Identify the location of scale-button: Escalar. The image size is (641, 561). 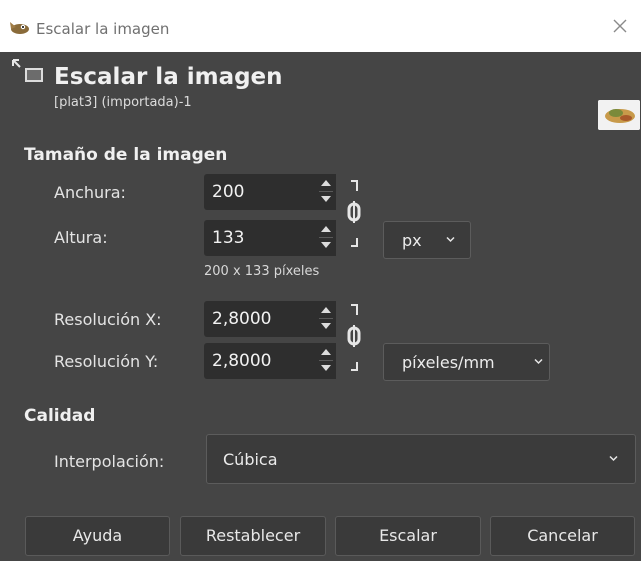
(408, 536).